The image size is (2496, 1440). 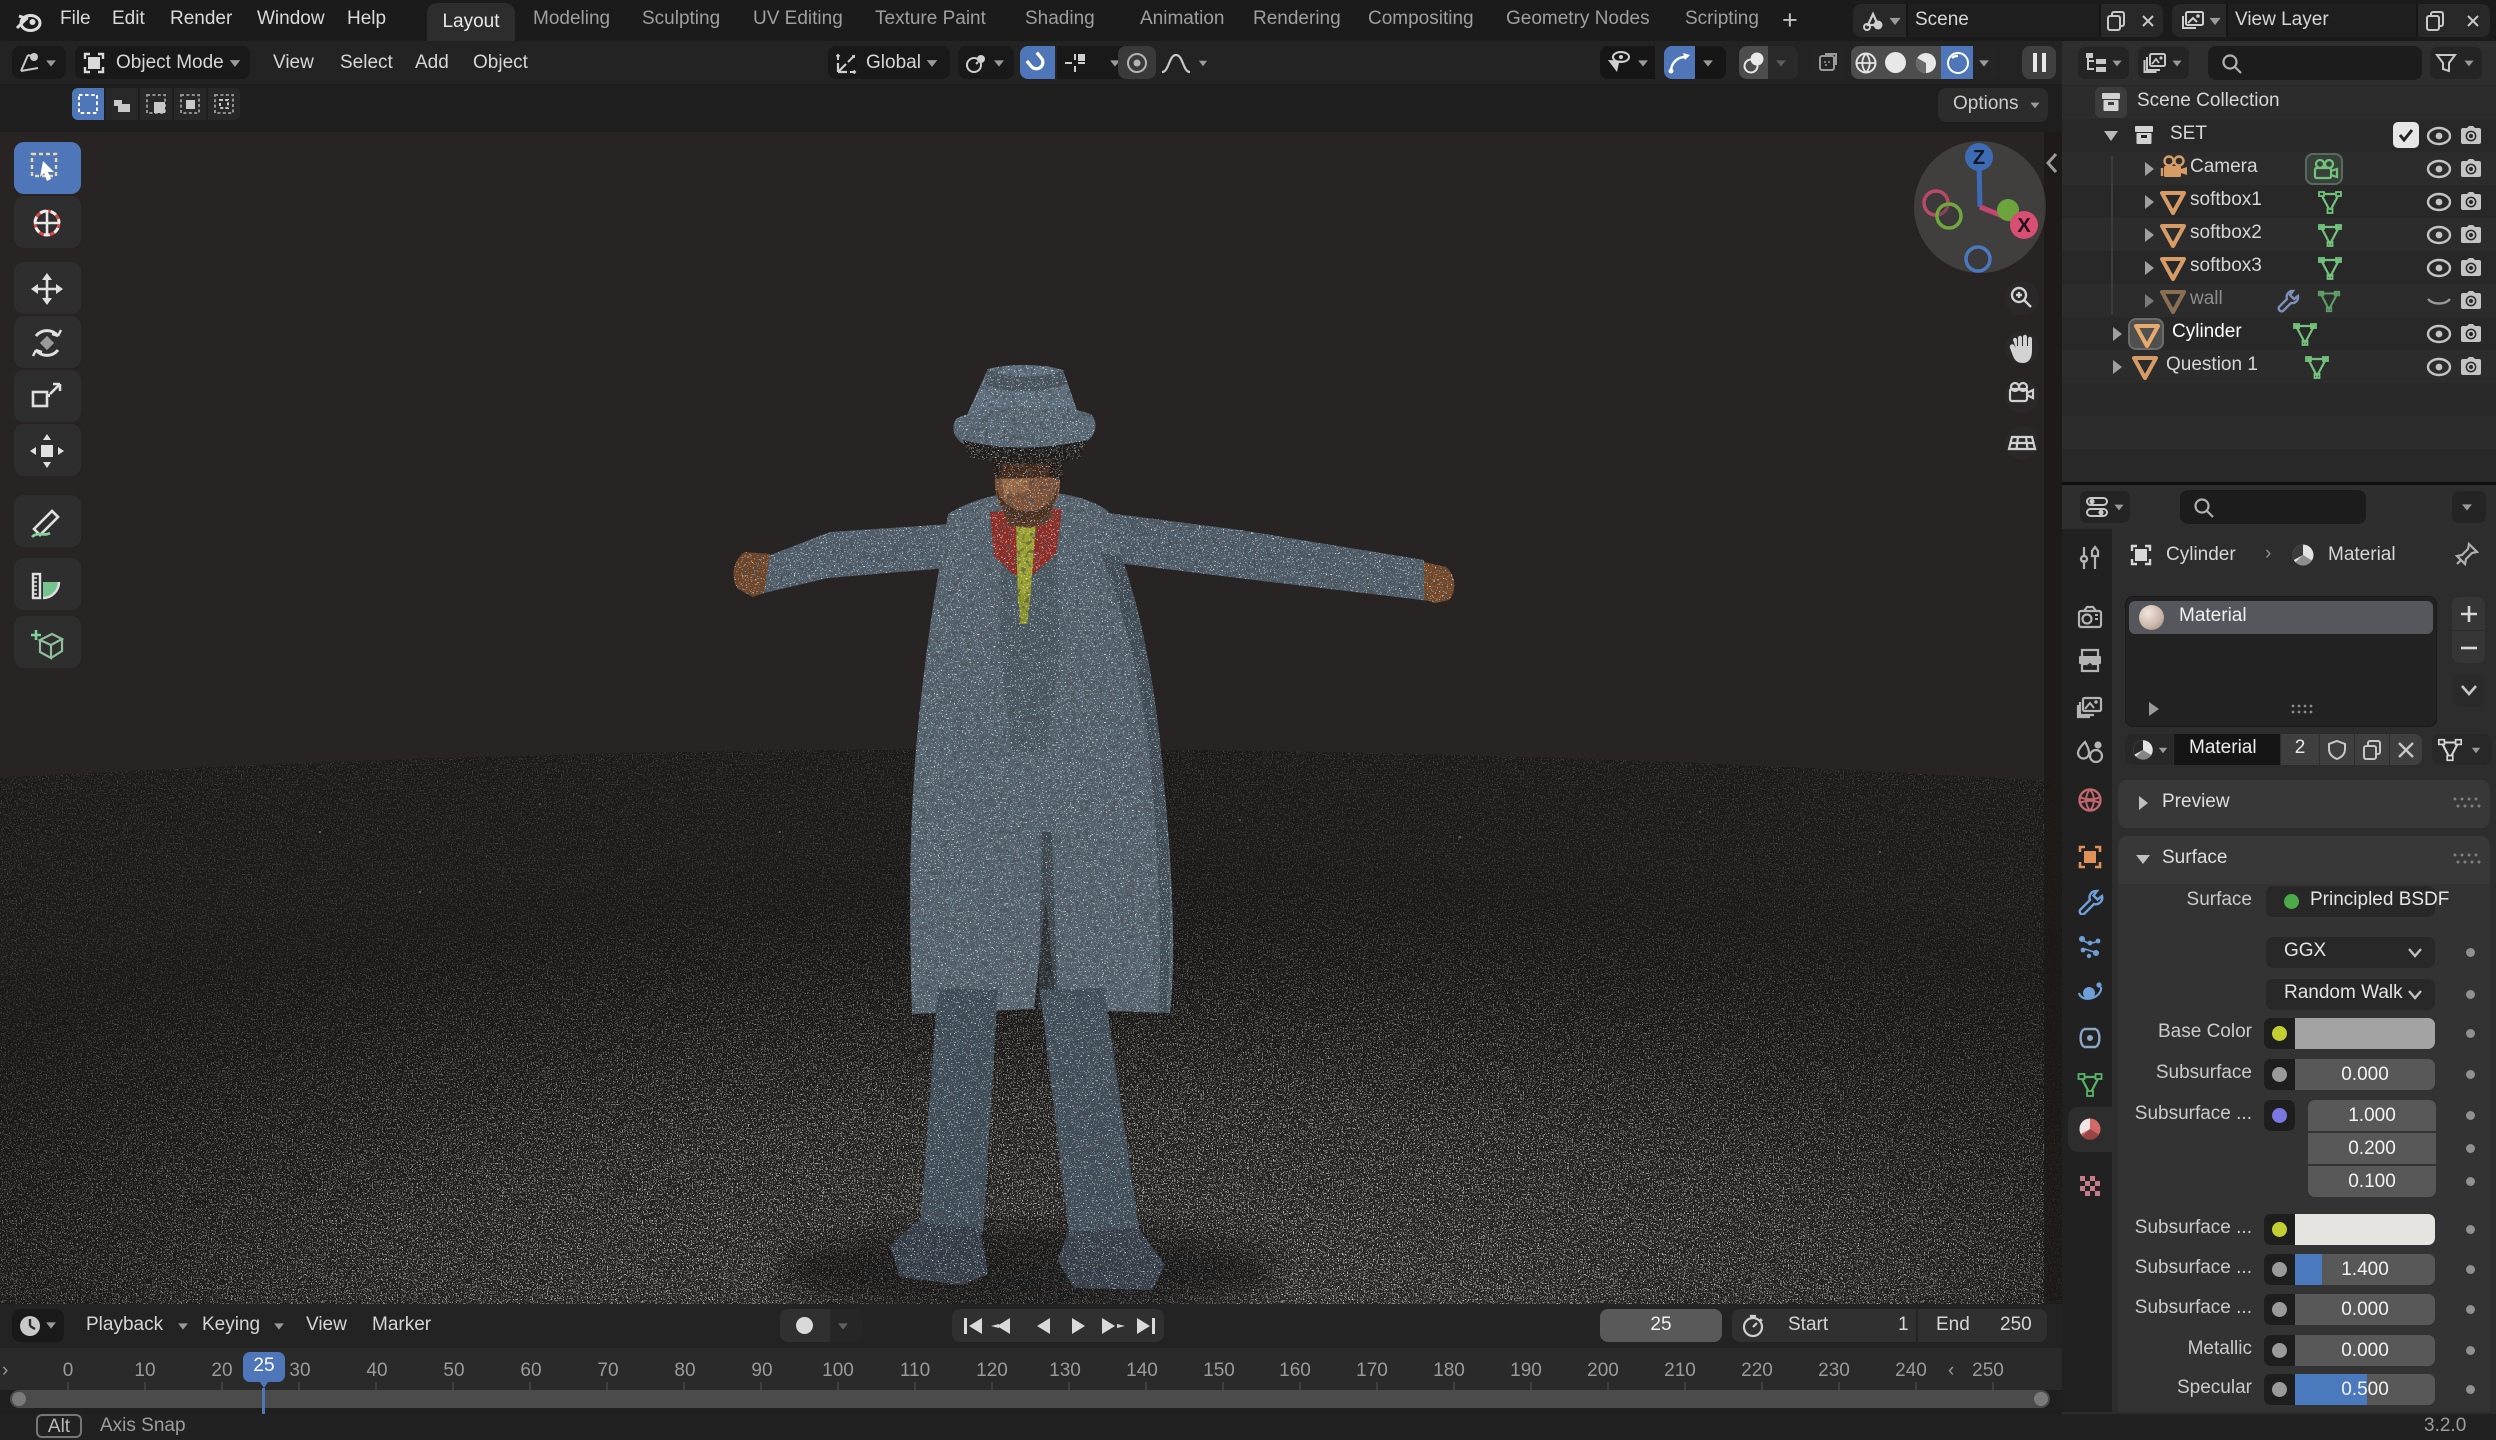 What do you see at coordinates (1979, 158) in the screenshot?
I see `svg-text: Z` at bounding box center [1979, 158].